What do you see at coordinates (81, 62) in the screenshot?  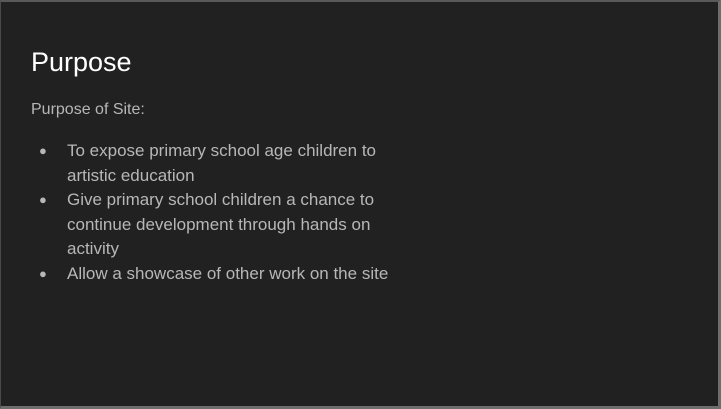 I see `slide-title: Purpose` at bounding box center [81, 62].